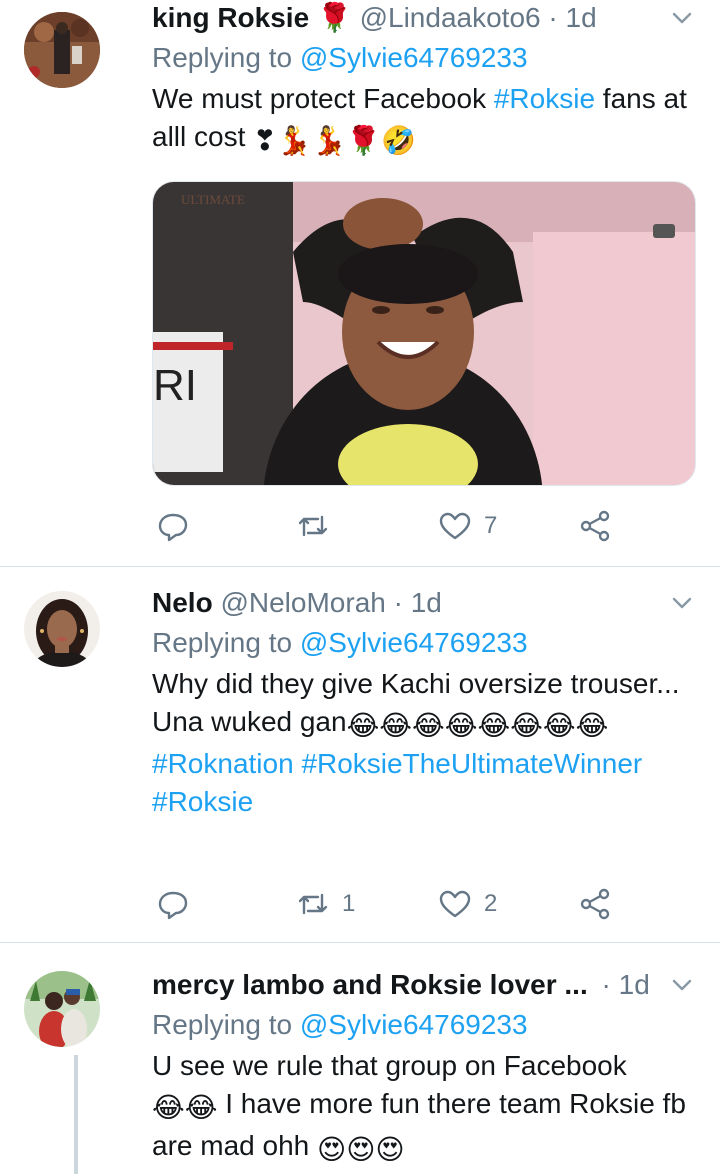  I want to click on tweet-header: Nelo @NeloMorah · 1d, so click(424, 603).